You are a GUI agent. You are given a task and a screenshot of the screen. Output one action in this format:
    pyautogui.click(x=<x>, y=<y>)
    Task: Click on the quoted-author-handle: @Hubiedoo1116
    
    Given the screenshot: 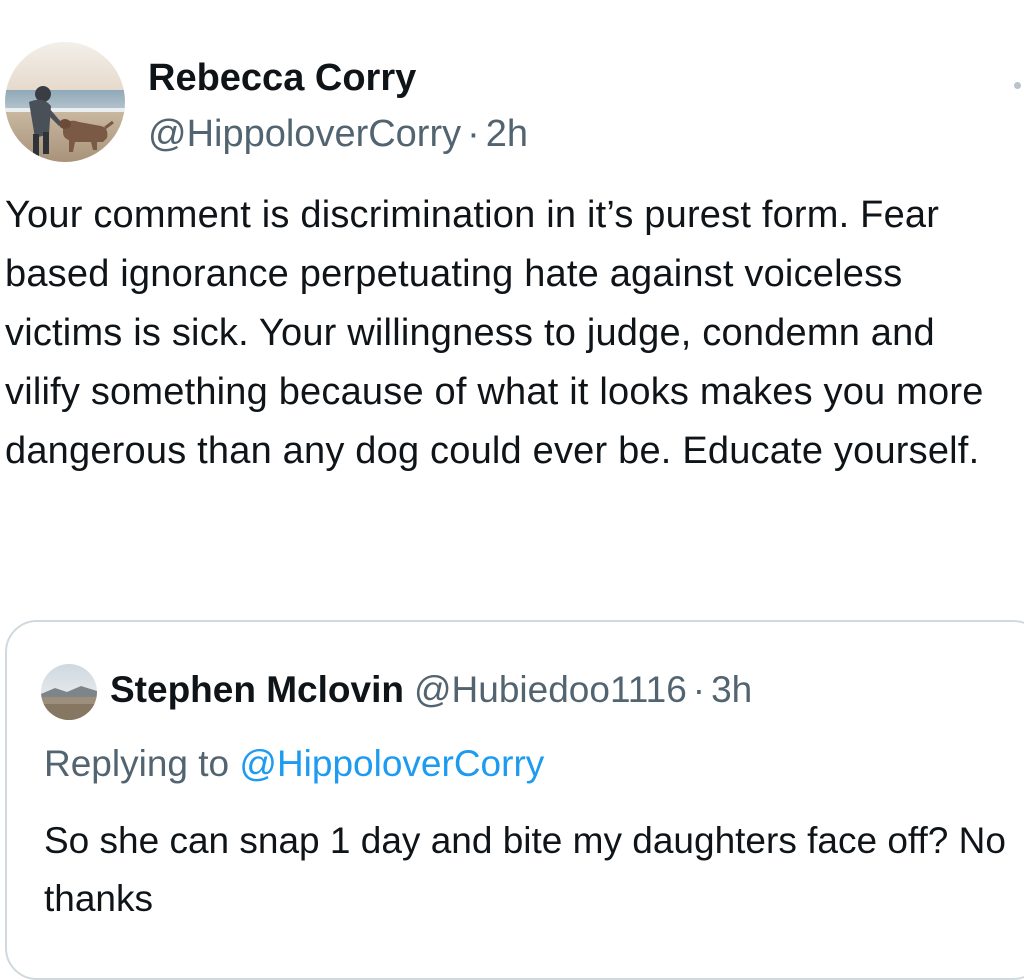 What is the action you would take?
    pyautogui.click(x=545, y=689)
    